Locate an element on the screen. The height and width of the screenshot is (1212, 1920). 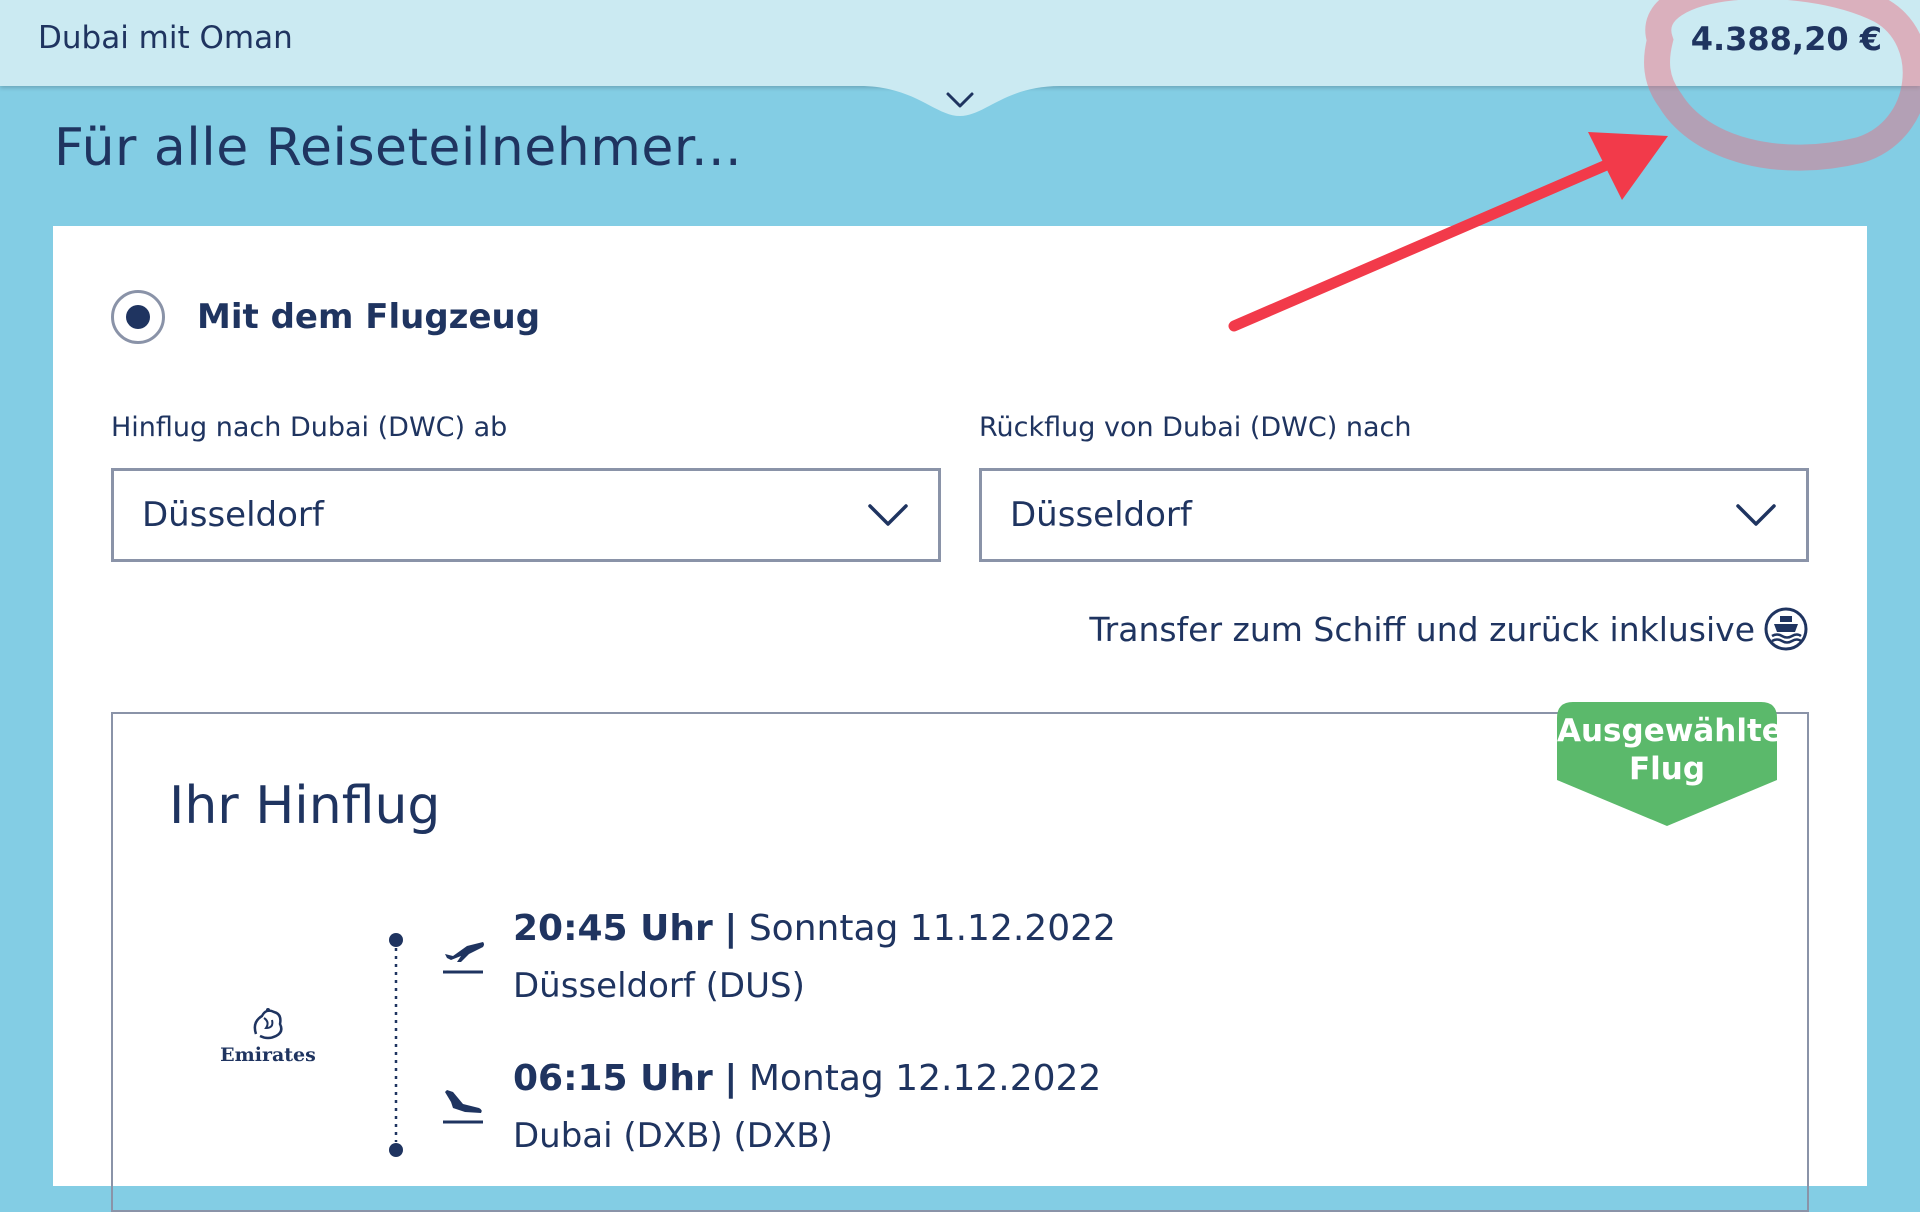
departure-date: Sonntag 11.12.2022 is located at coordinates (932, 928).